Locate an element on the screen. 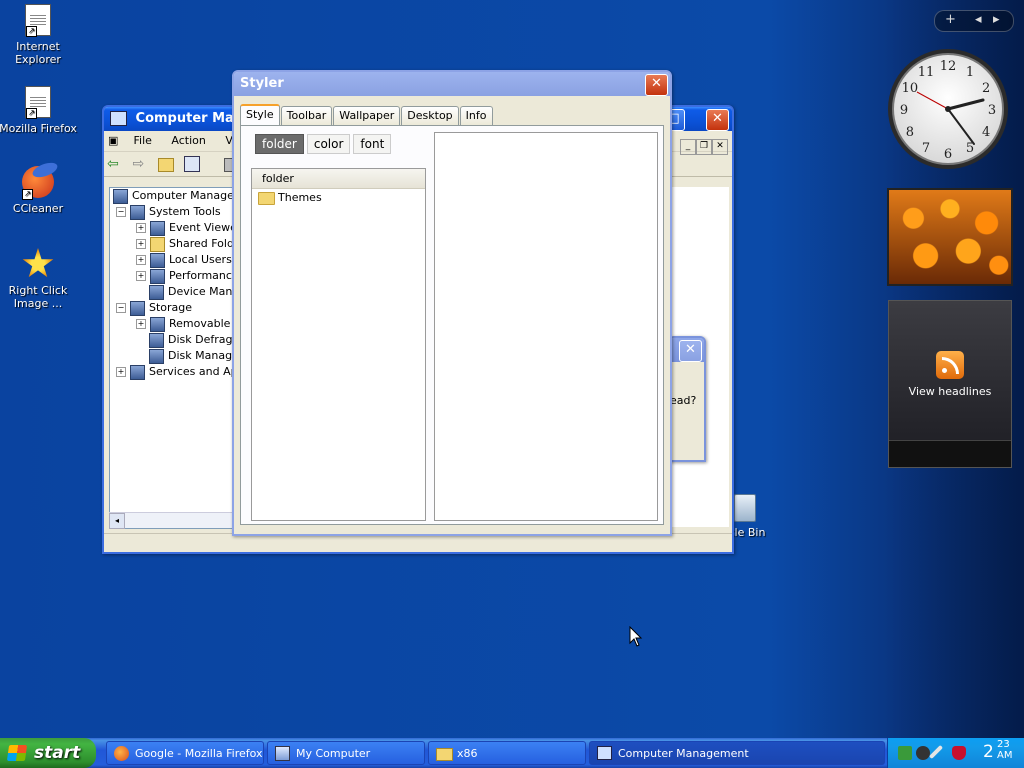 This screenshot has width=1024, height=768. next-gadgets-button: ▸ is located at coordinates (996, 19).